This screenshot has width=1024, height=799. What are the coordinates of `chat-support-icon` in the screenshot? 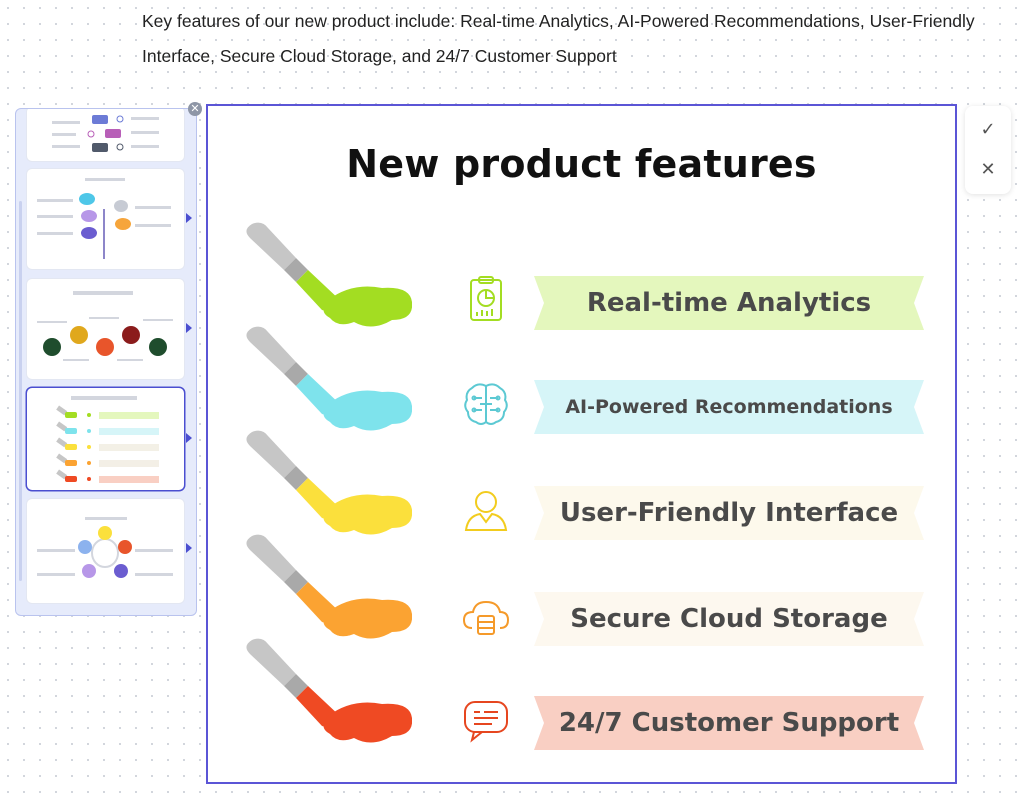 It's located at (486, 720).